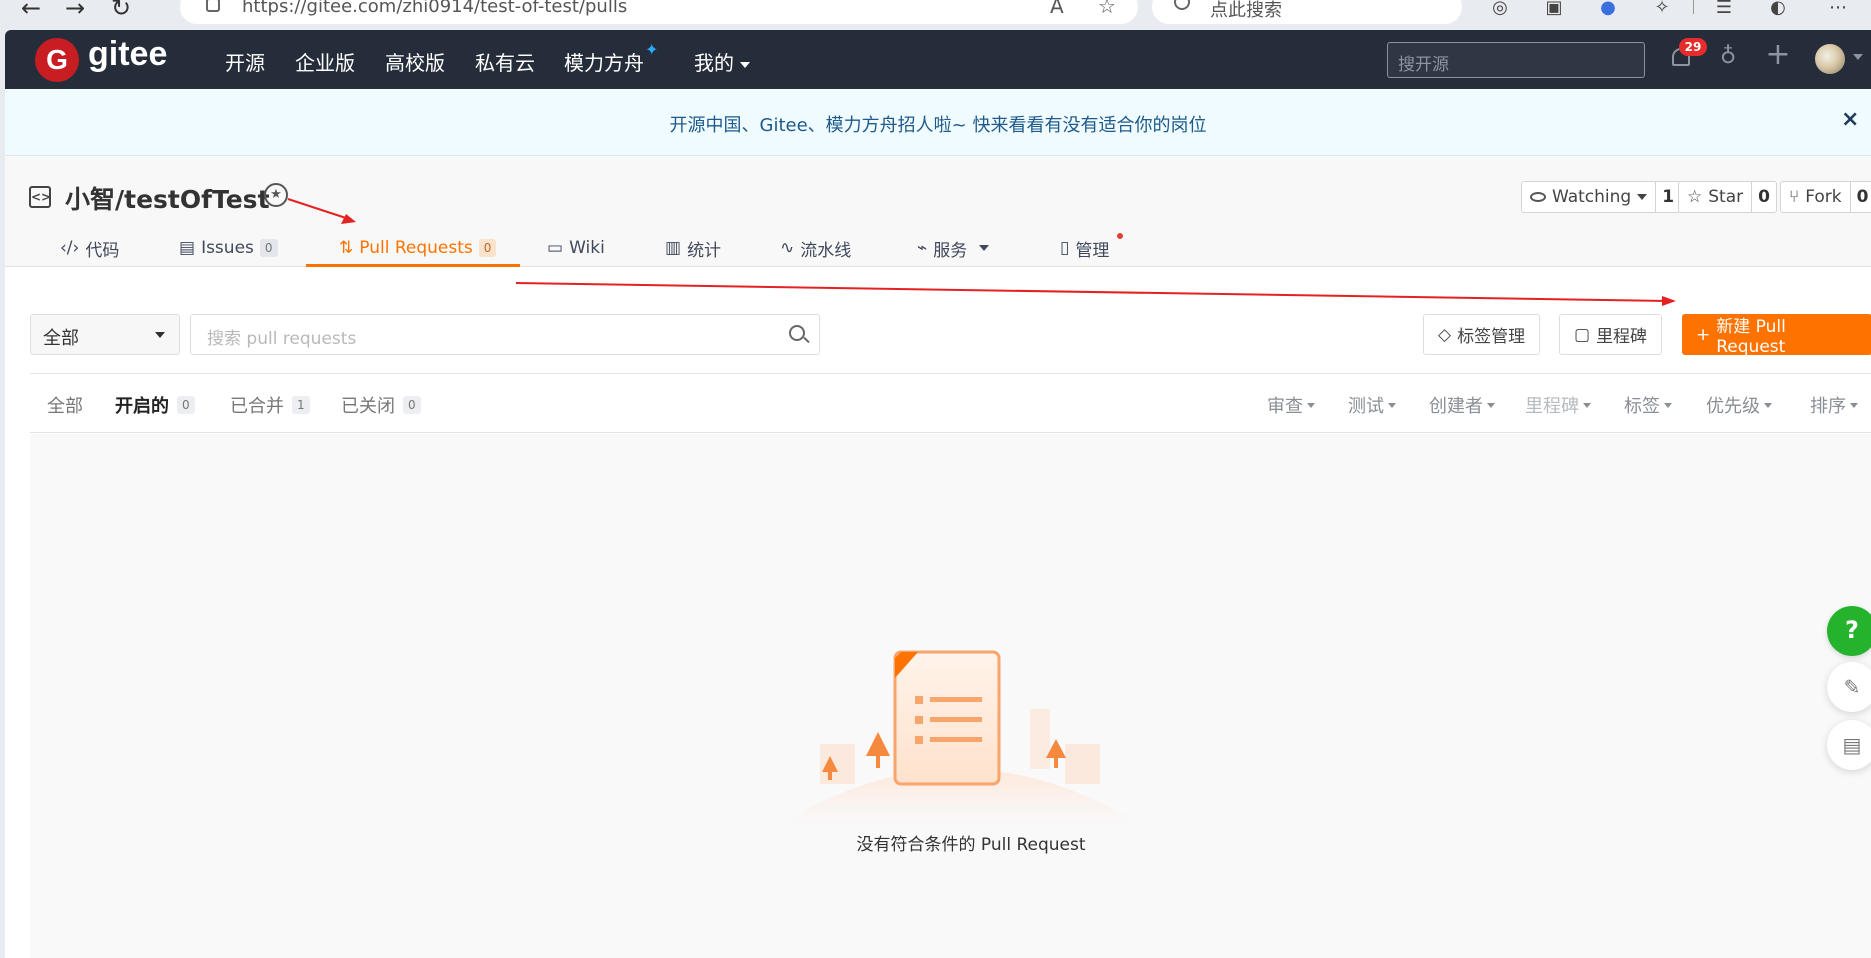 This screenshot has width=1871, height=958. What do you see at coordinates (325, 61) in the screenshot?
I see `nav-enterprise: 企业版` at bounding box center [325, 61].